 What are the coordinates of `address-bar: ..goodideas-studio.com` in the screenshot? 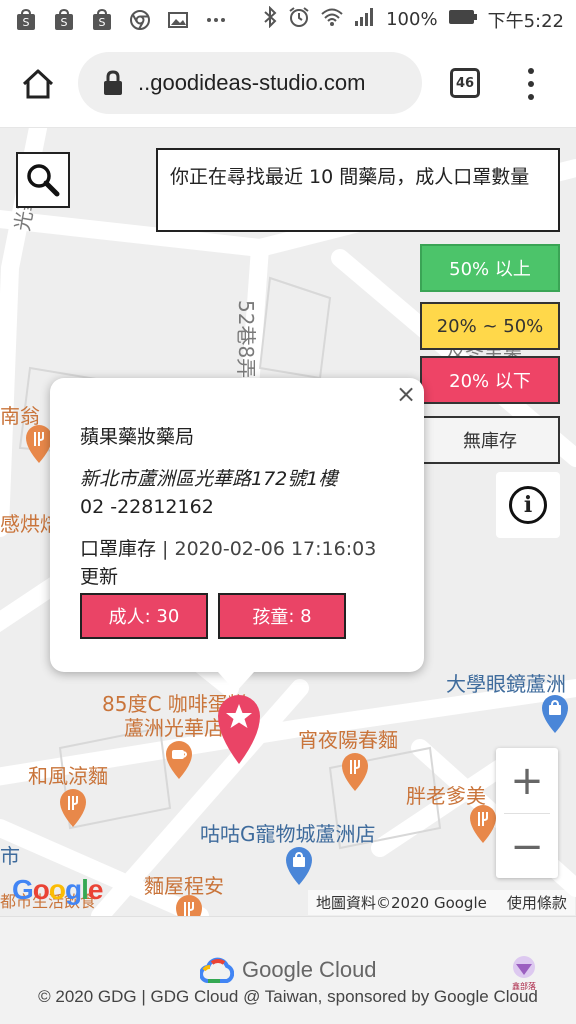 It's located at (250, 83).